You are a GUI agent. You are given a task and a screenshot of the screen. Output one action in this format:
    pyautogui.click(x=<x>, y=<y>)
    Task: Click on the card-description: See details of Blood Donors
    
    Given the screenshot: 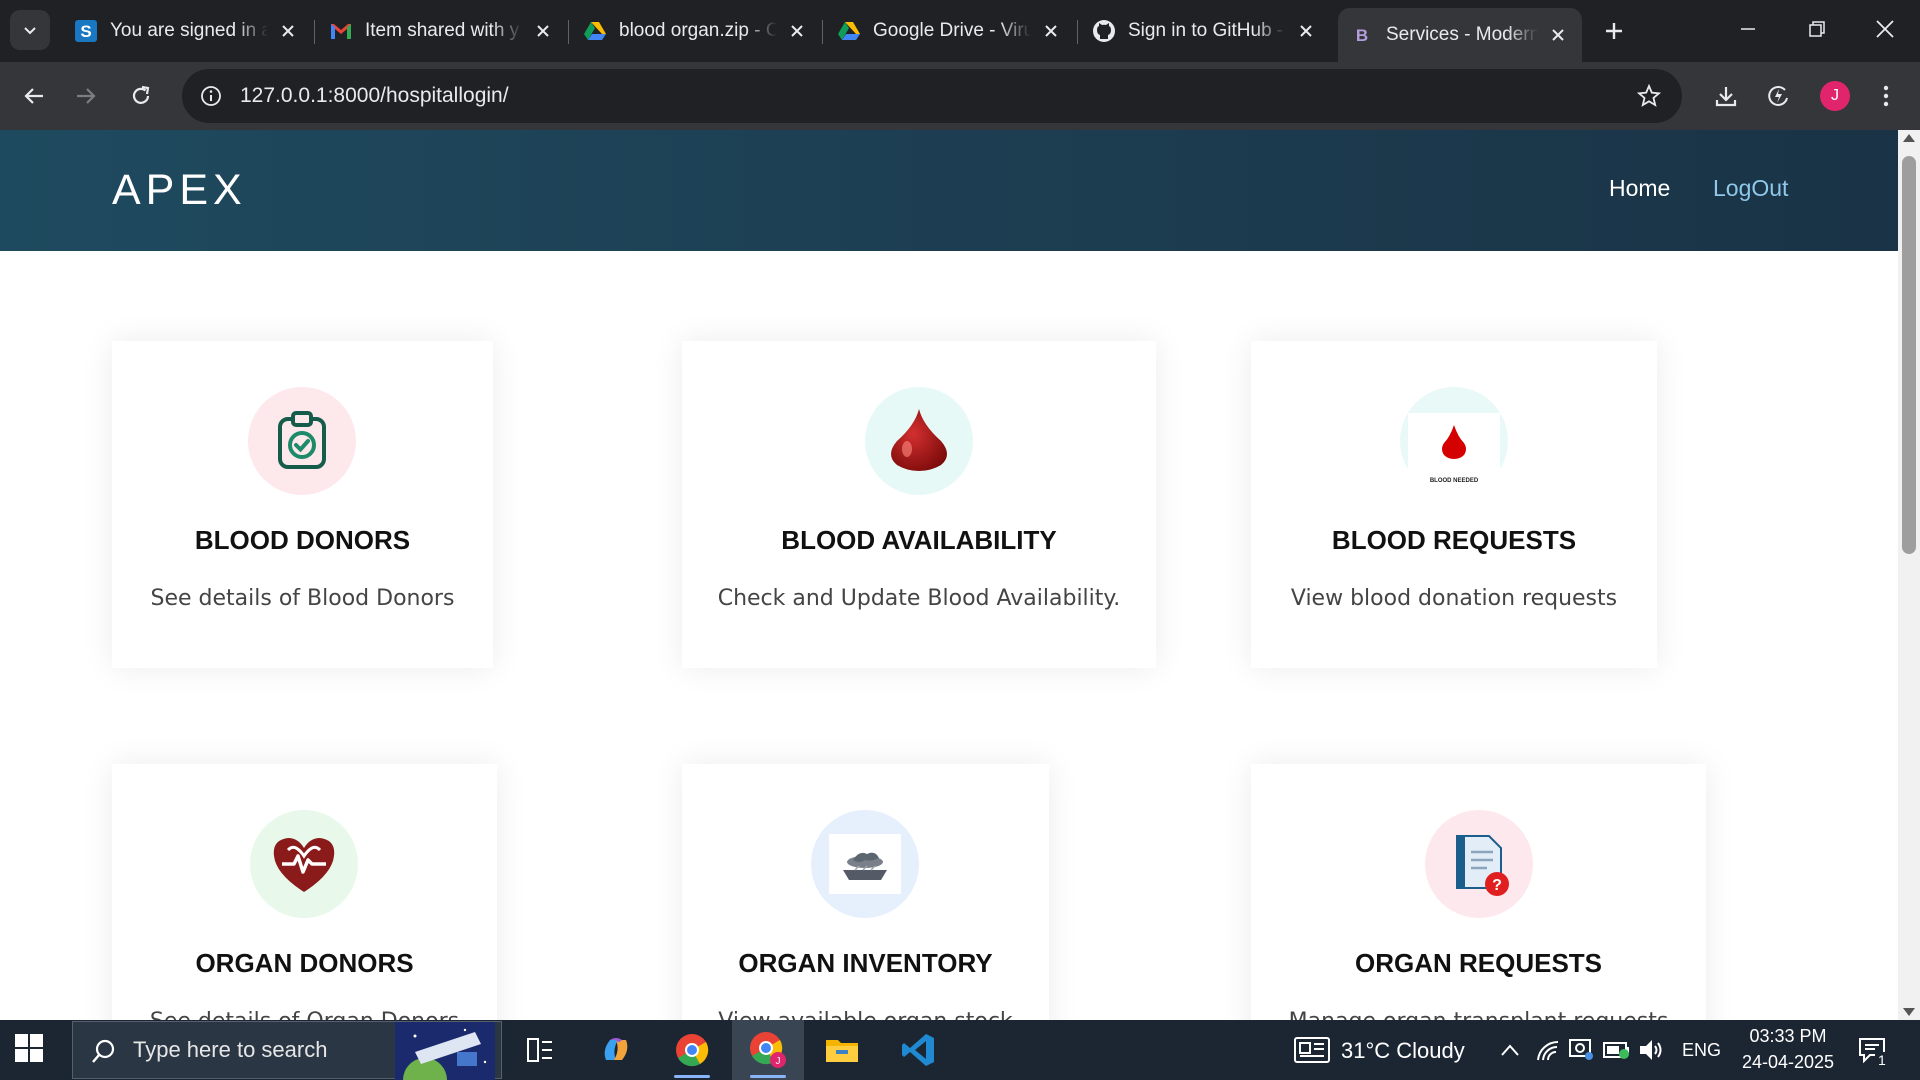 What is the action you would take?
    pyautogui.click(x=302, y=598)
    